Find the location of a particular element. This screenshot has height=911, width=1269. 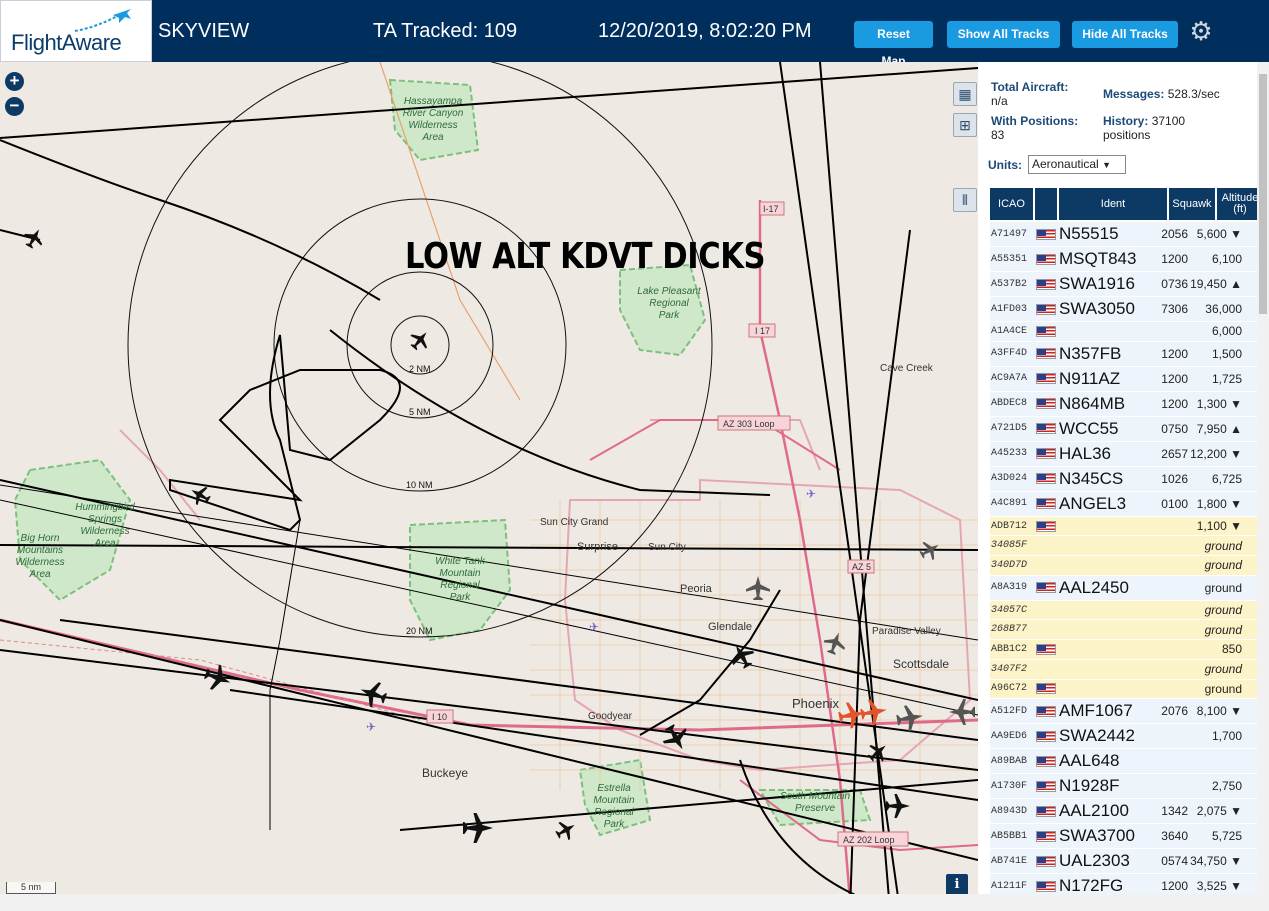

units-select: Aeronautical ▼ is located at coordinates (1077, 164).